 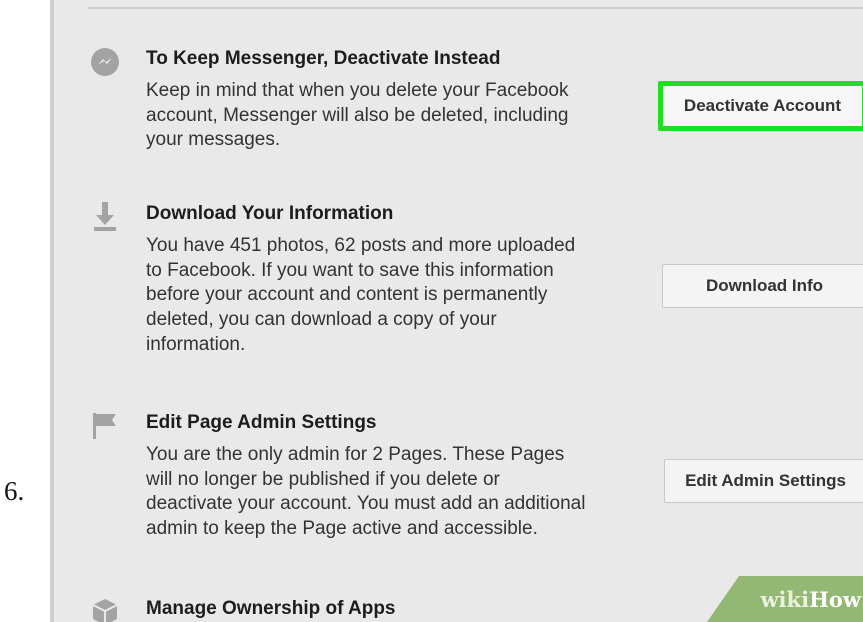 What do you see at coordinates (104, 426) in the screenshot?
I see `flag-icon` at bounding box center [104, 426].